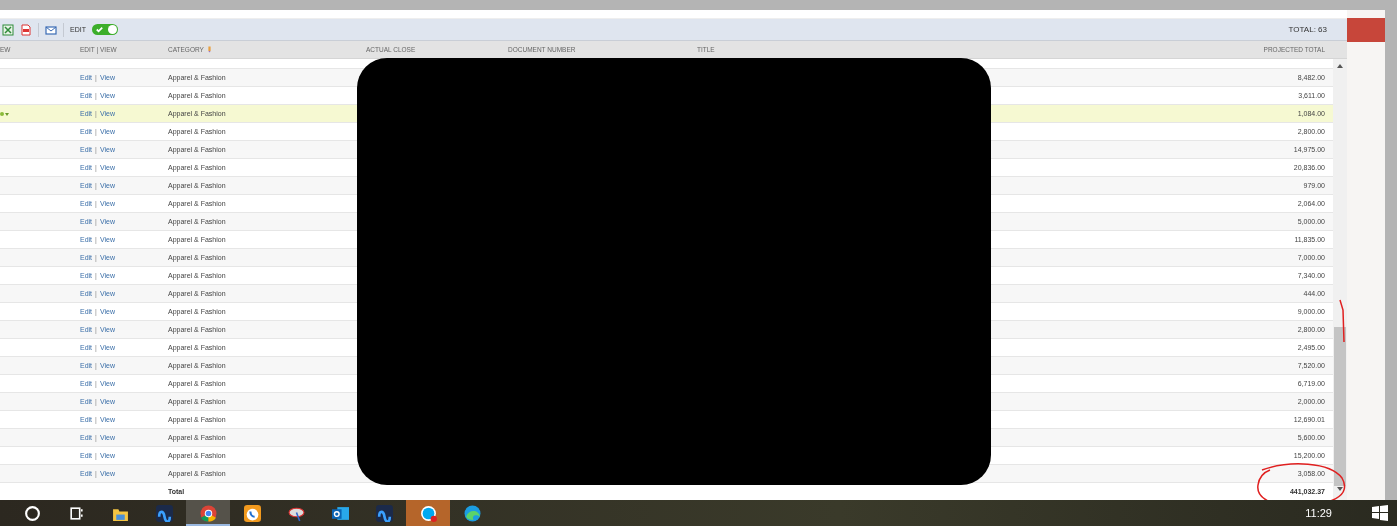  What do you see at coordinates (208, 513) in the screenshot?
I see `browser-icon` at bounding box center [208, 513].